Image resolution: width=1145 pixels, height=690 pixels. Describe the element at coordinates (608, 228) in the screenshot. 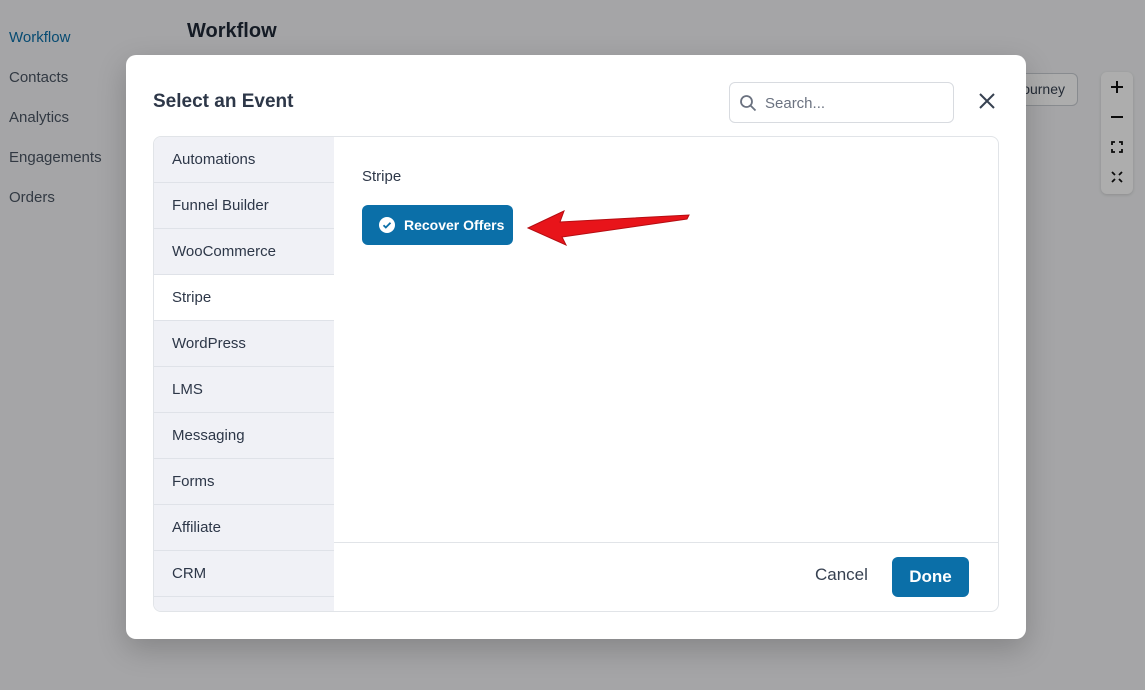

I see `red-arrow-annotation-icon` at that location.